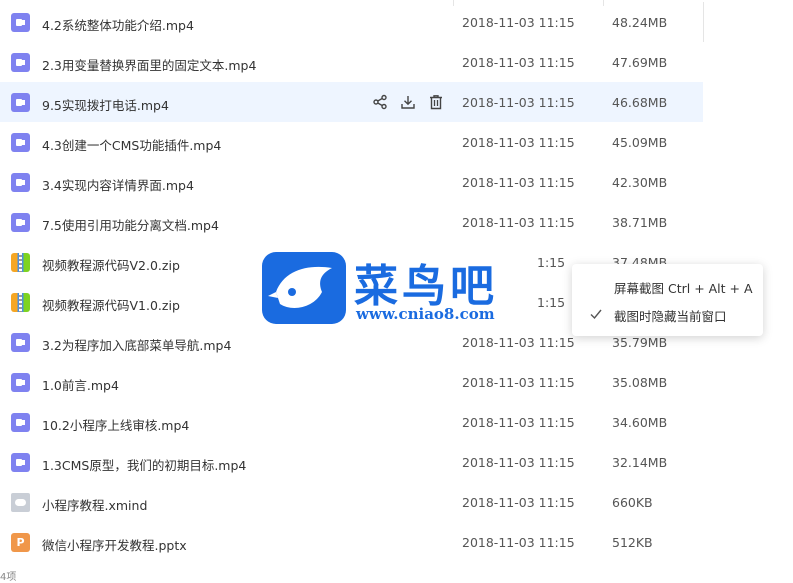 The height and width of the screenshot is (583, 793). I want to click on watermark-url: www.cniao8.com, so click(425, 314).